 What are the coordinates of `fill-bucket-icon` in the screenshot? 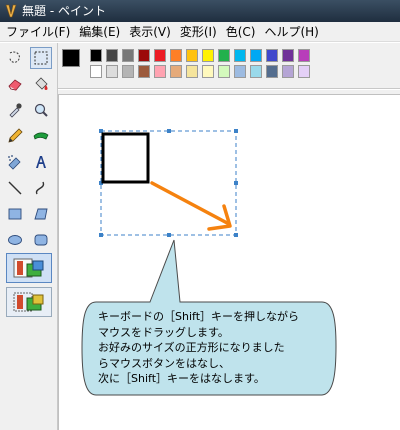 It's located at (41, 83).